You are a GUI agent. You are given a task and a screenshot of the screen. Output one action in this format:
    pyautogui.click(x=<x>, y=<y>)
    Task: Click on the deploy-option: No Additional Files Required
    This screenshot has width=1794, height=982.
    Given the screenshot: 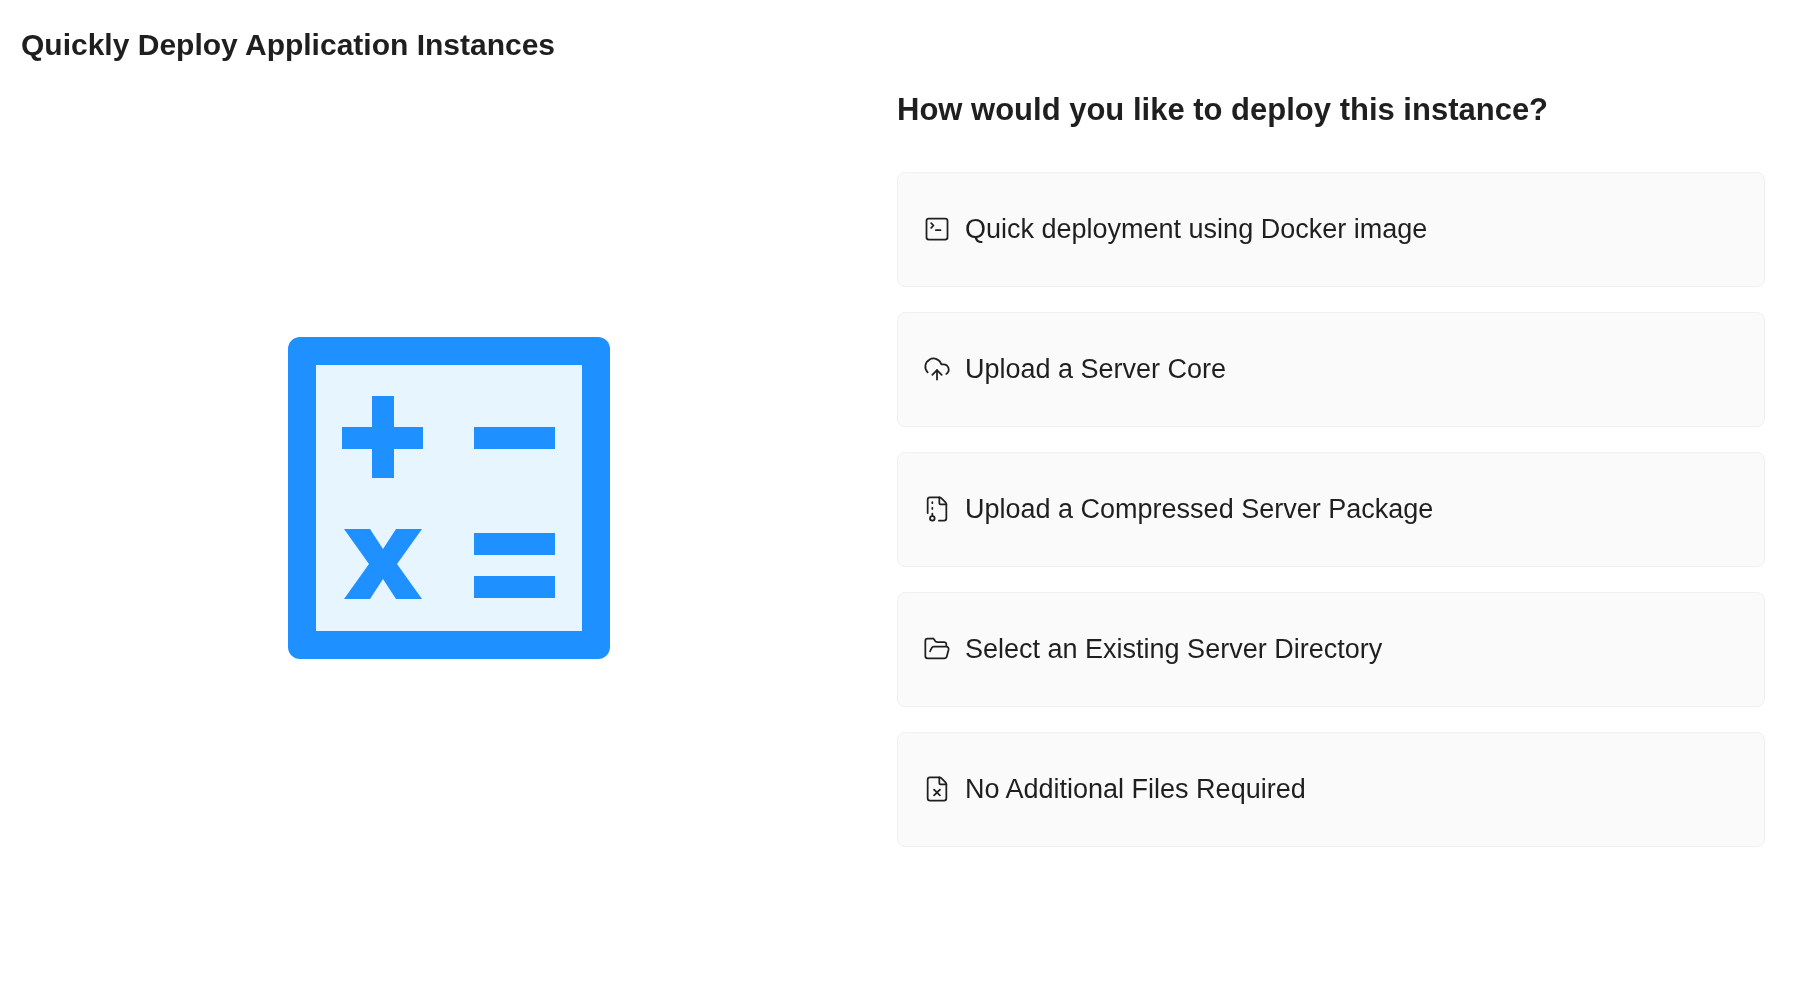 What is the action you would take?
    pyautogui.click(x=1331, y=789)
    